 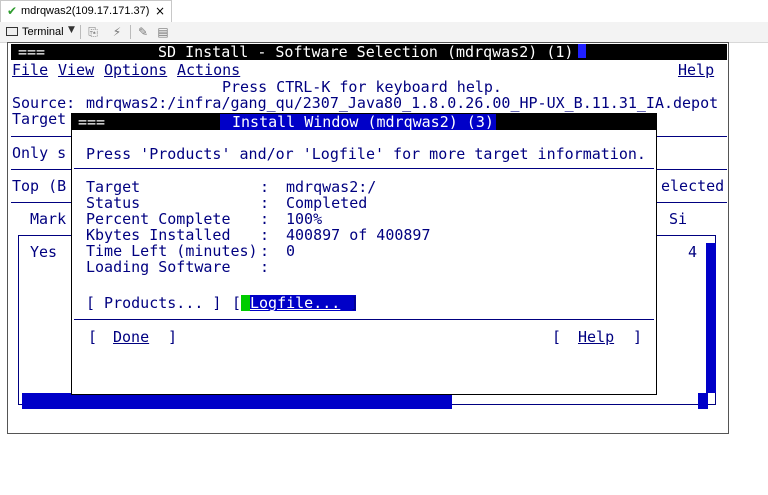 I want to click on field-kbytes-sep: :, so click(x=265, y=235).